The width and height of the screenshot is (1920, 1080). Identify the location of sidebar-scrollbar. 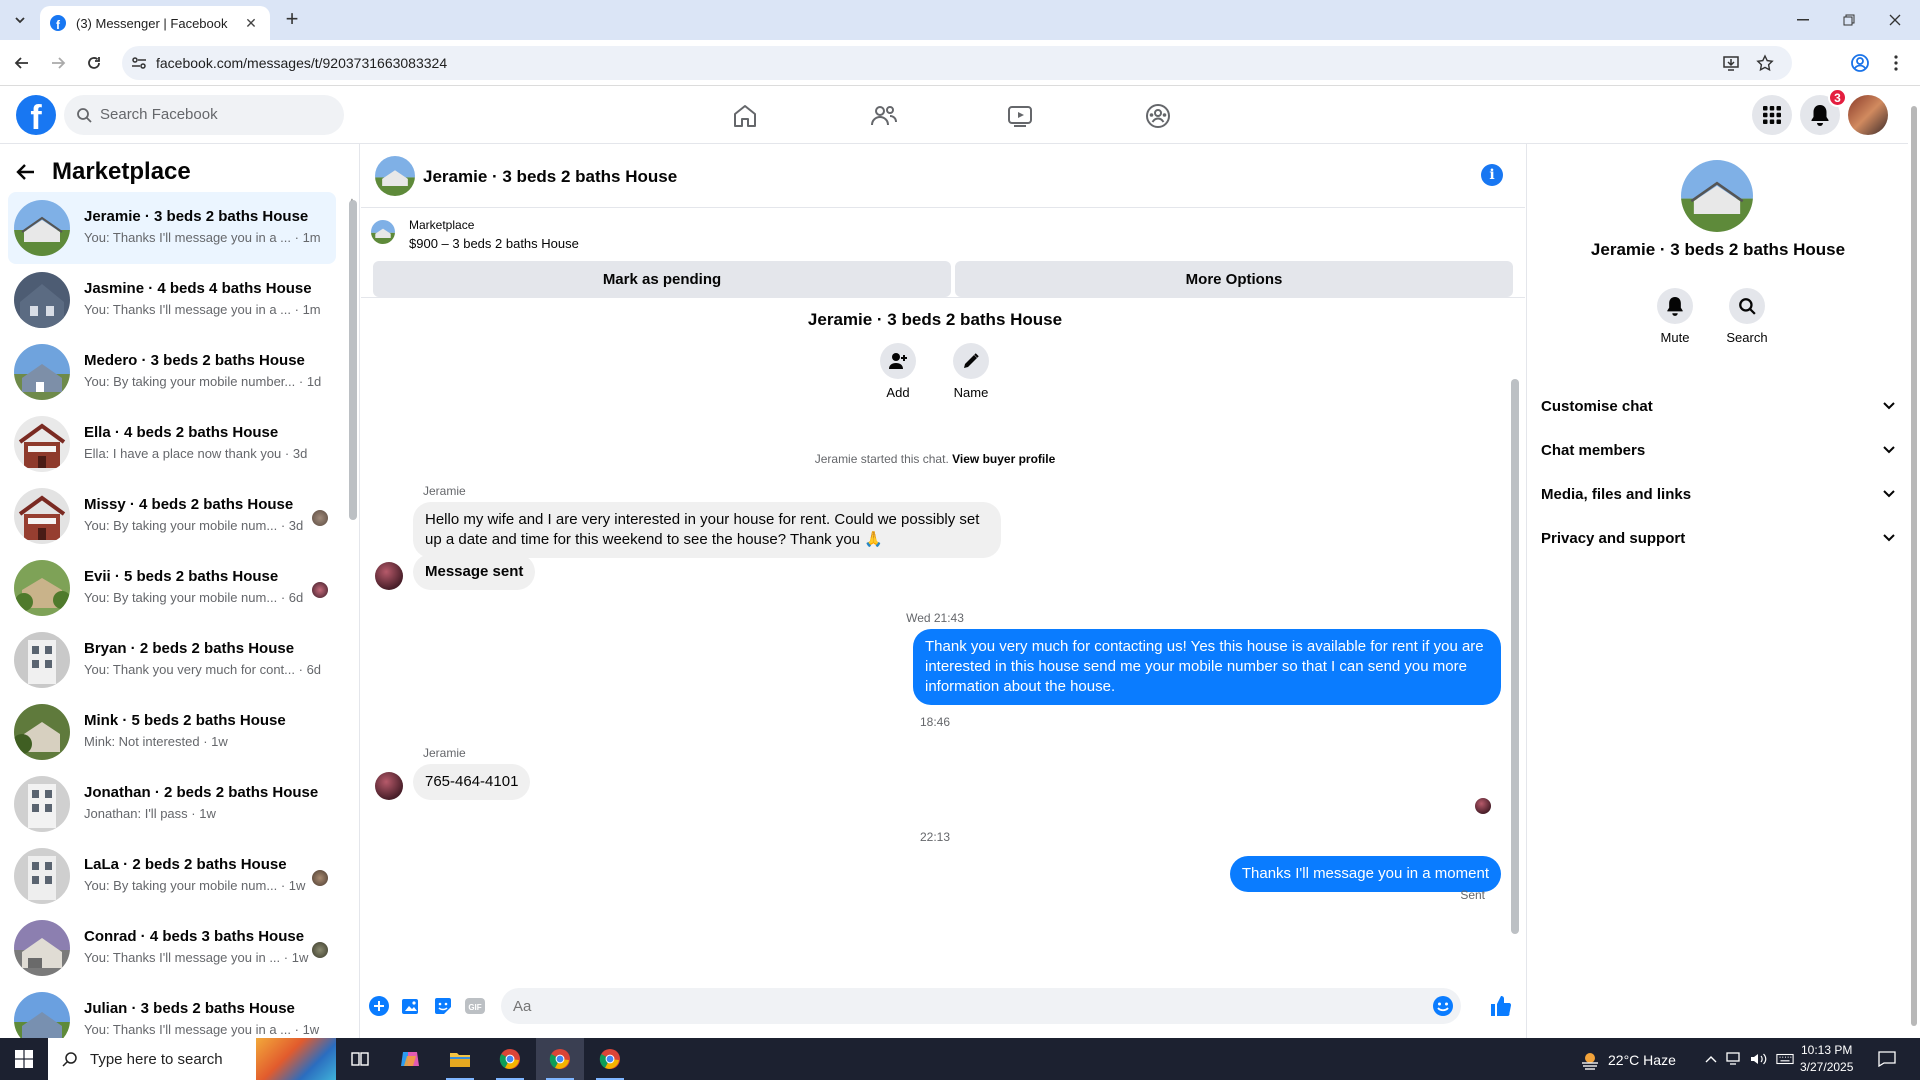
(353, 360).